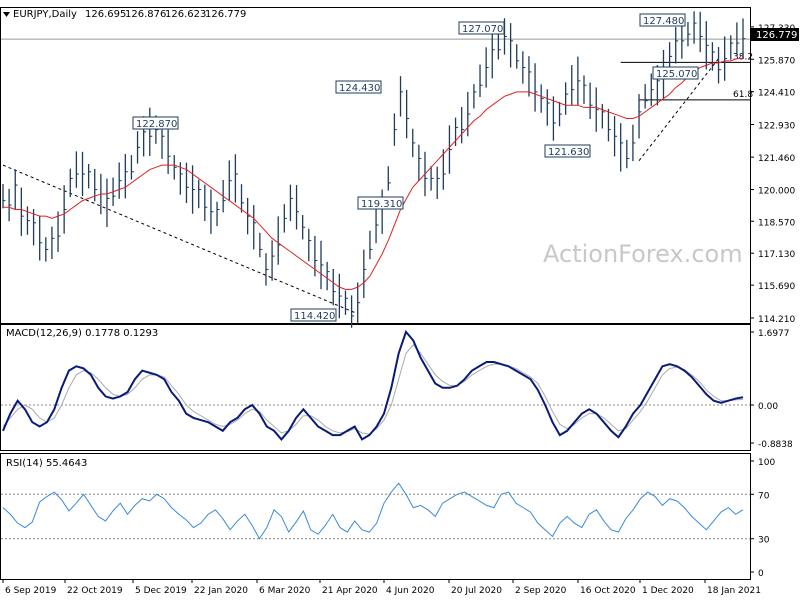 Image resolution: width=800 pixels, height=600 pixels. I want to click on x-tick-label: 4 Jun 2020, so click(410, 591).